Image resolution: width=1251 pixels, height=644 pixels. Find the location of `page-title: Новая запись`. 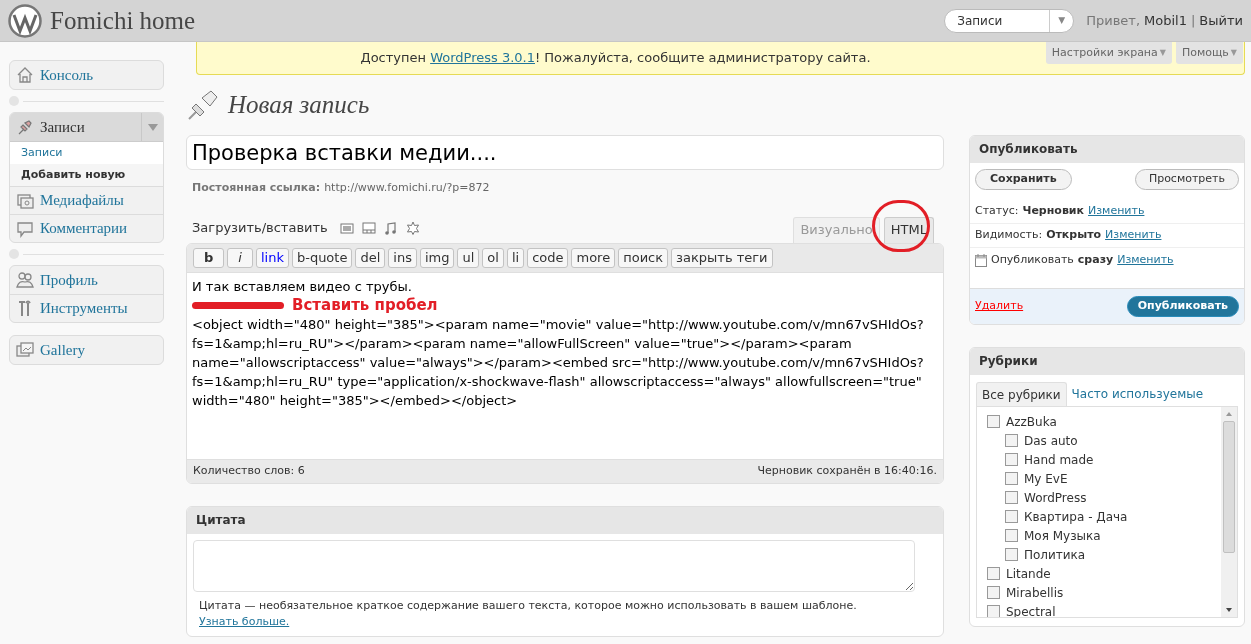

page-title: Новая запись is located at coordinates (299, 105).